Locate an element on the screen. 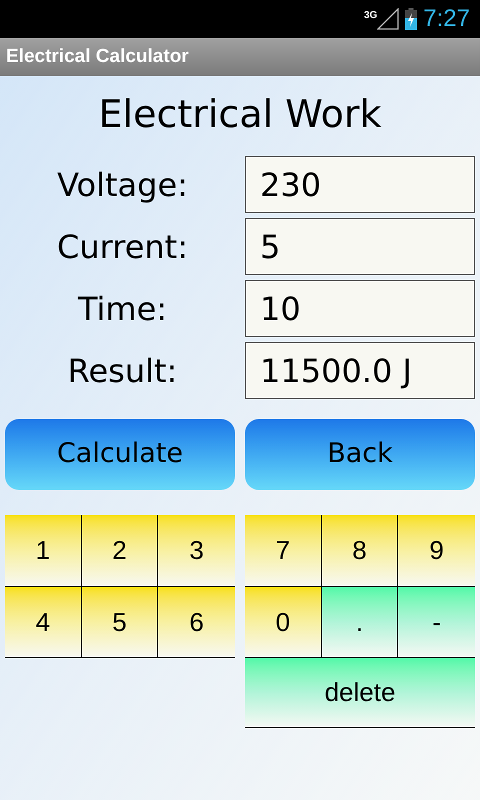  keypad-key: 1 is located at coordinates (43, 550).